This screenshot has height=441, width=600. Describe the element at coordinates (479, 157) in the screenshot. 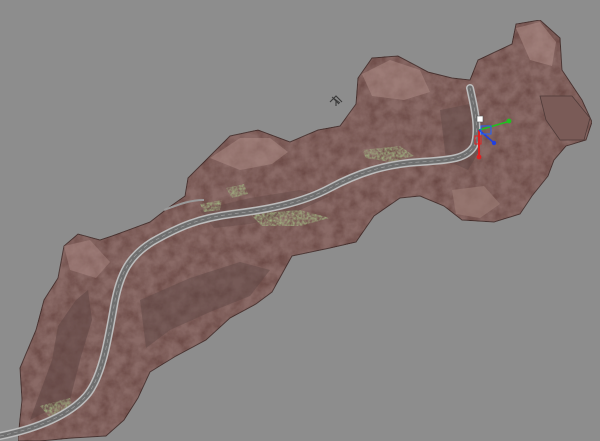

I see `gizmo-z-handle` at that location.